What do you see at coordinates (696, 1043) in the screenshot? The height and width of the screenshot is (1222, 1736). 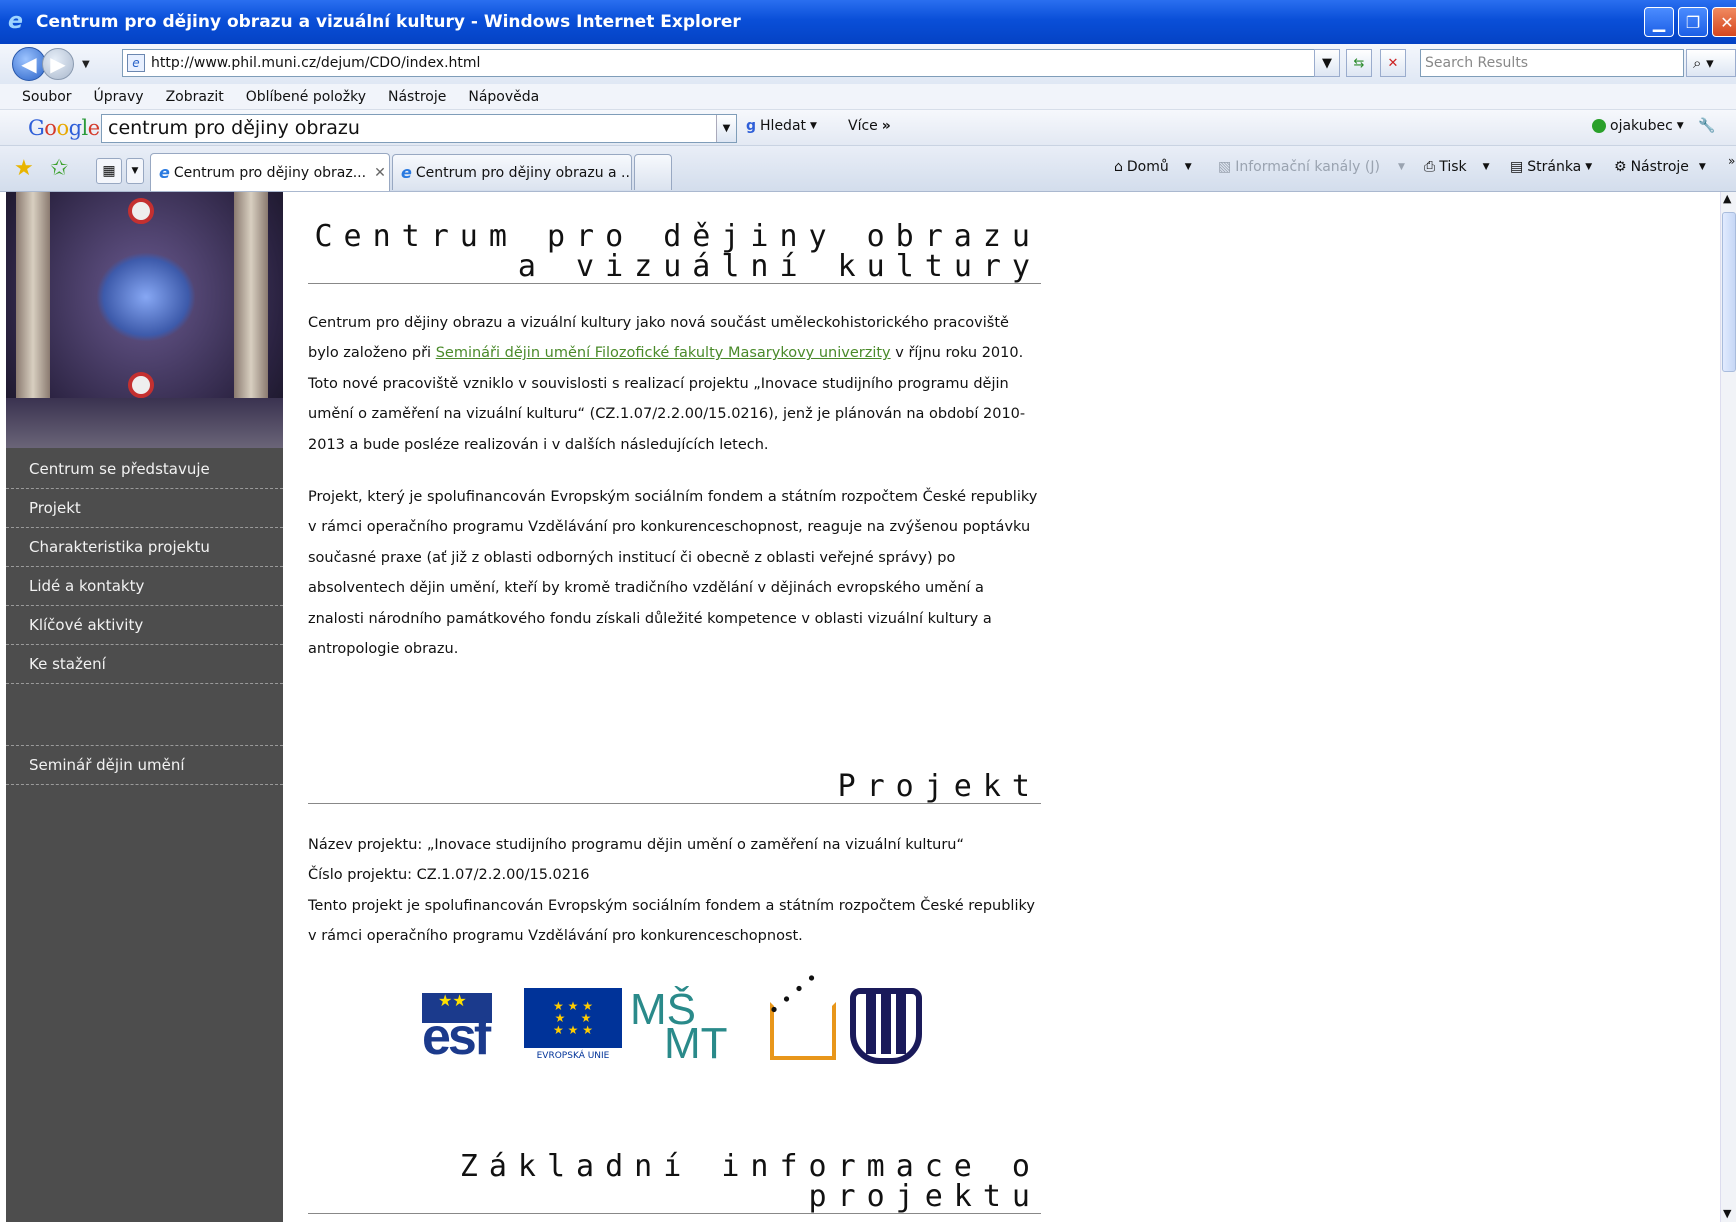 I see `msmt-text-bottom: MT` at bounding box center [696, 1043].